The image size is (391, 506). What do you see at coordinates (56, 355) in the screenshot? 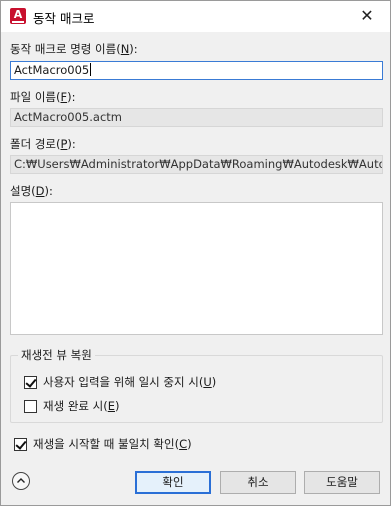
I see `restore-view-group-title: 재생전 뷰 복원` at bounding box center [56, 355].